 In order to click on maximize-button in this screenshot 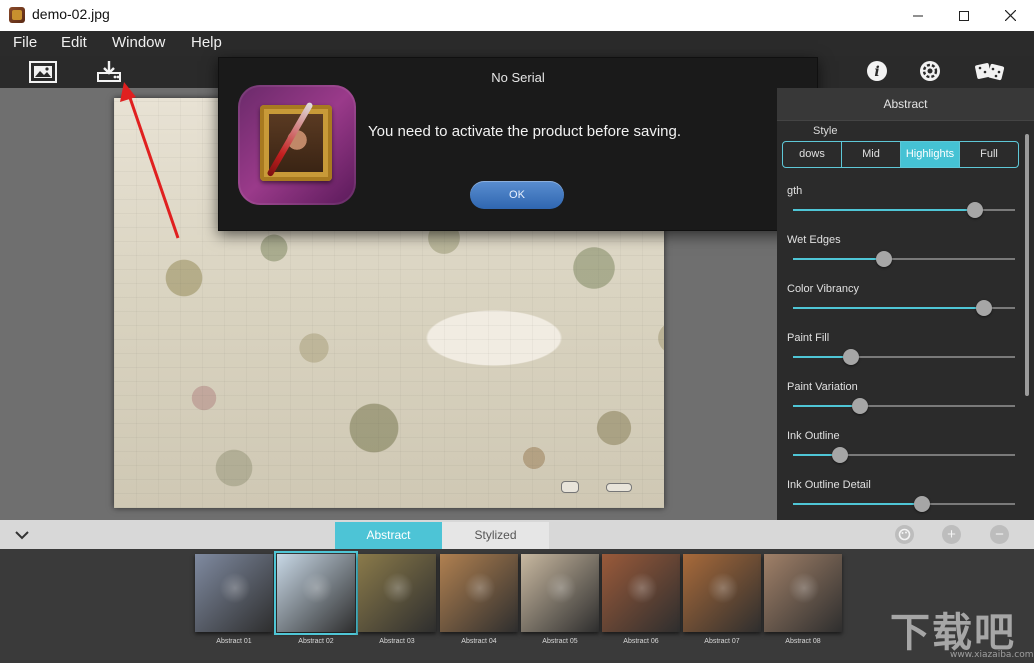, I will do `click(964, 15)`.